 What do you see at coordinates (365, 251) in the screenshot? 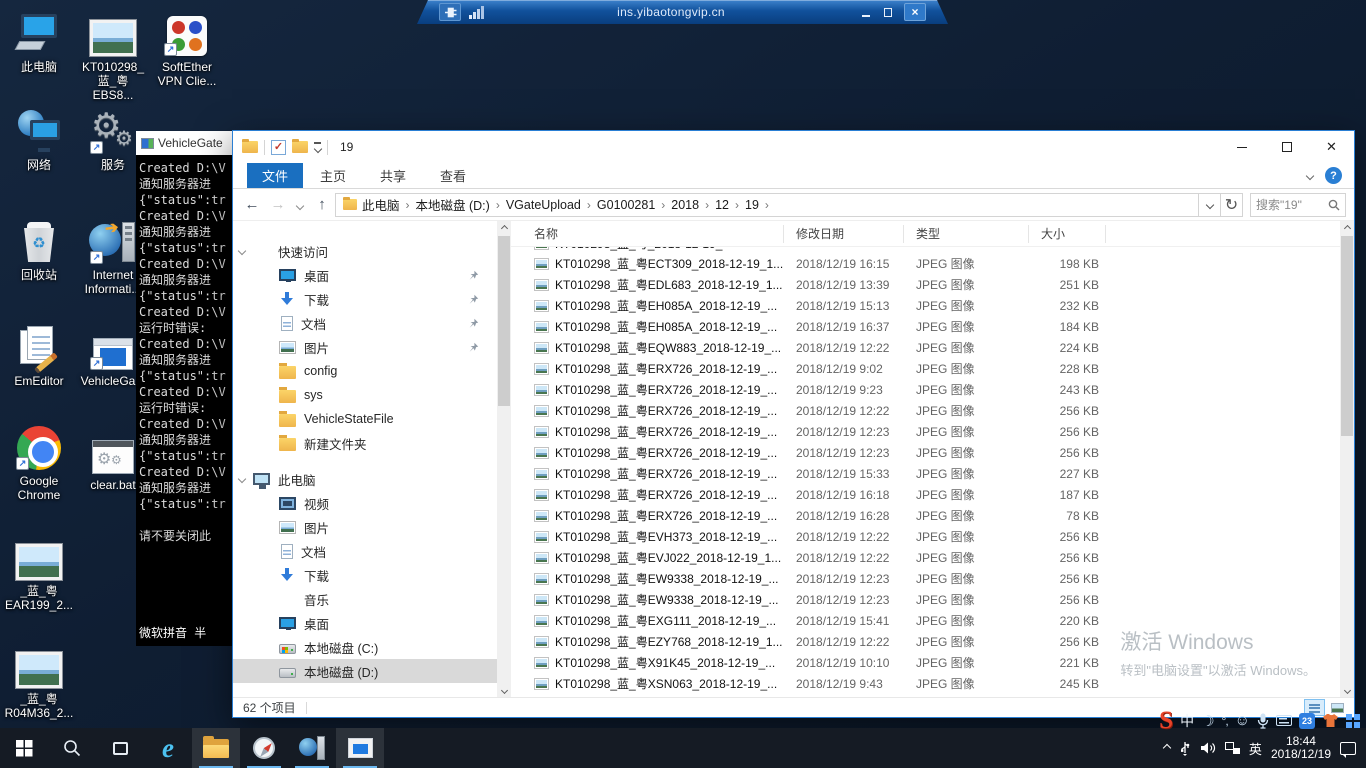
I see `nav-item: 快速访问` at bounding box center [365, 251].